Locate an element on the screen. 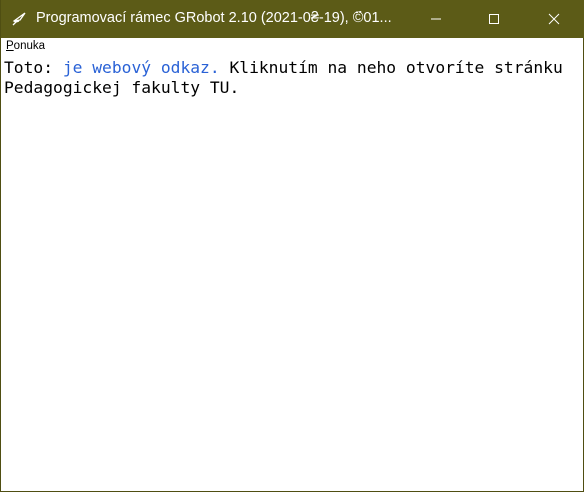 The width and height of the screenshot is (584, 492). menu-item-label: onuka is located at coordinates (29, 46).